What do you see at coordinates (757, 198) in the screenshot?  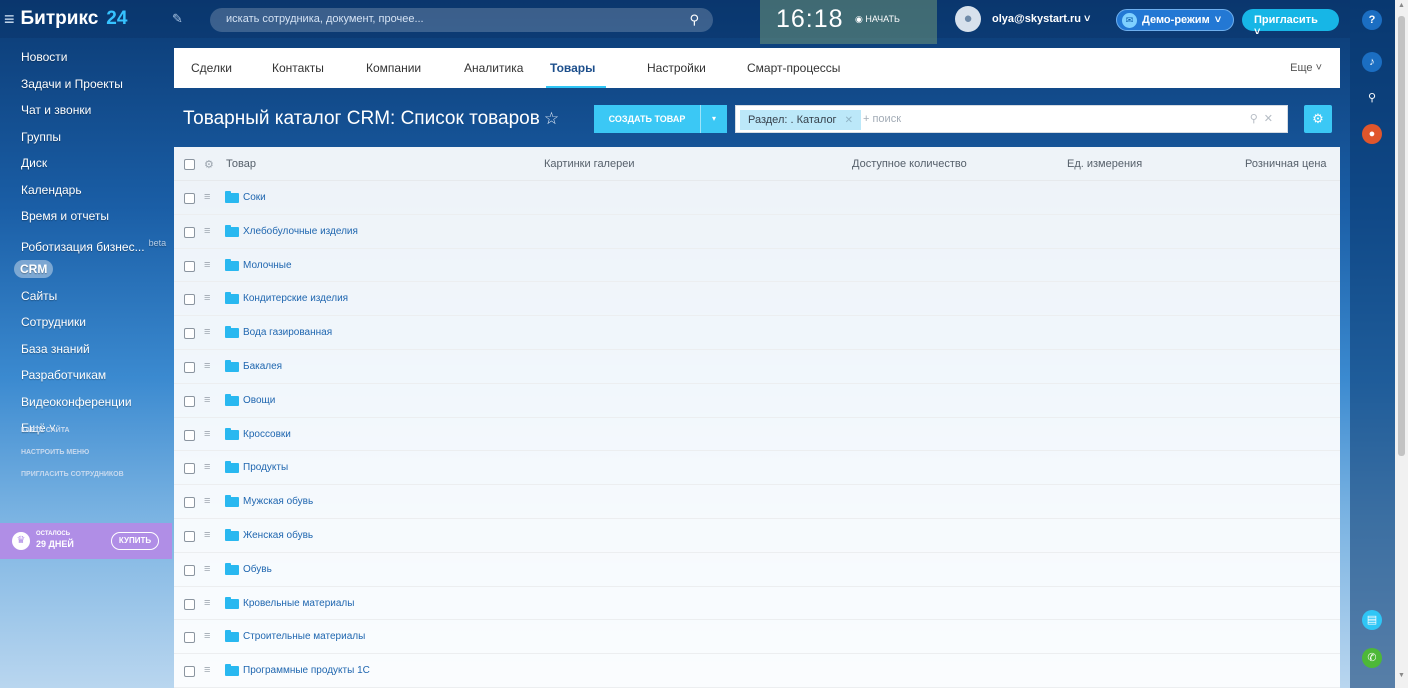 I see `table-row: ≡ Соки` at bounding box center [757, 198].